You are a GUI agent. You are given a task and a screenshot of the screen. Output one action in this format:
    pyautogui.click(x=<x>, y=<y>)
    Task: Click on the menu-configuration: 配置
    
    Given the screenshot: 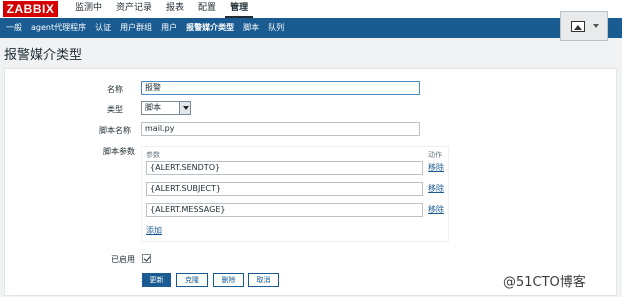 What is the action you would take?
    pyautogui.click(x=207, y=9)
    